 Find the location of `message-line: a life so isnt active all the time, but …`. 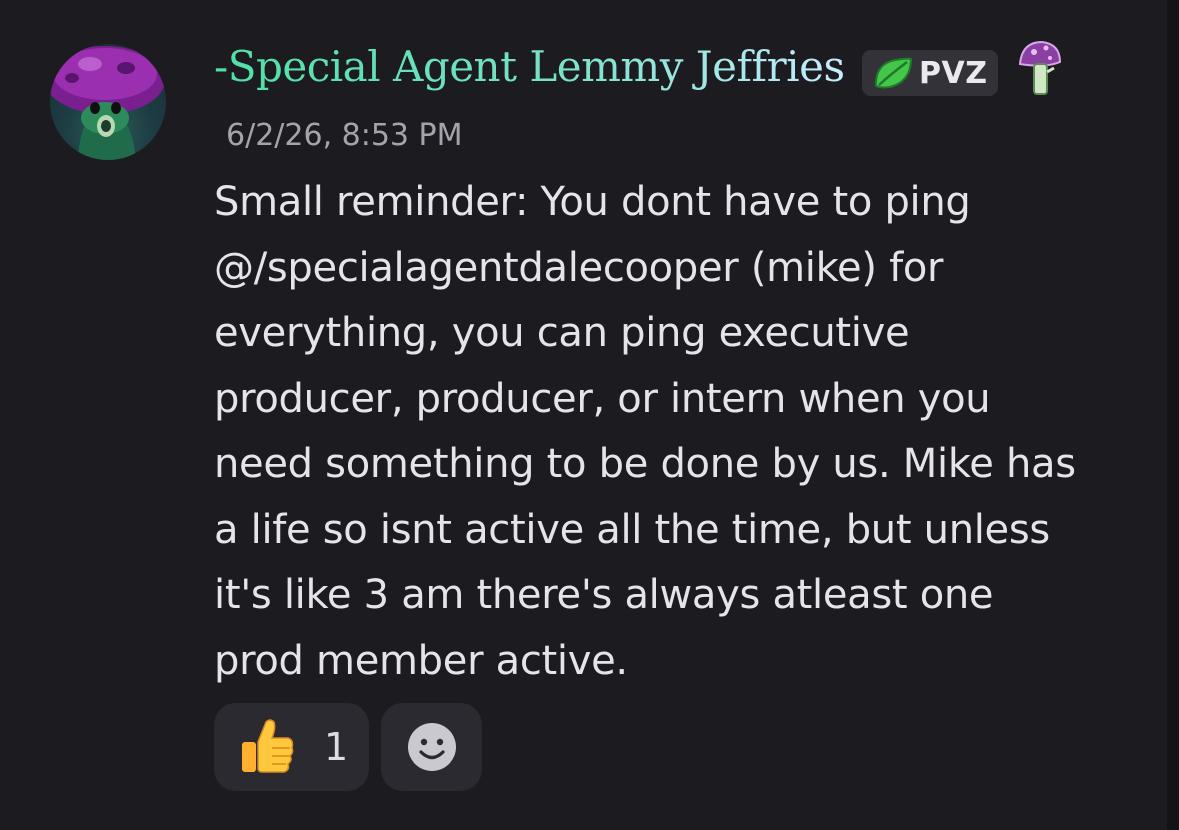

message-line: a life so isnt active all the time, but … is located at coordinates (632, 529).